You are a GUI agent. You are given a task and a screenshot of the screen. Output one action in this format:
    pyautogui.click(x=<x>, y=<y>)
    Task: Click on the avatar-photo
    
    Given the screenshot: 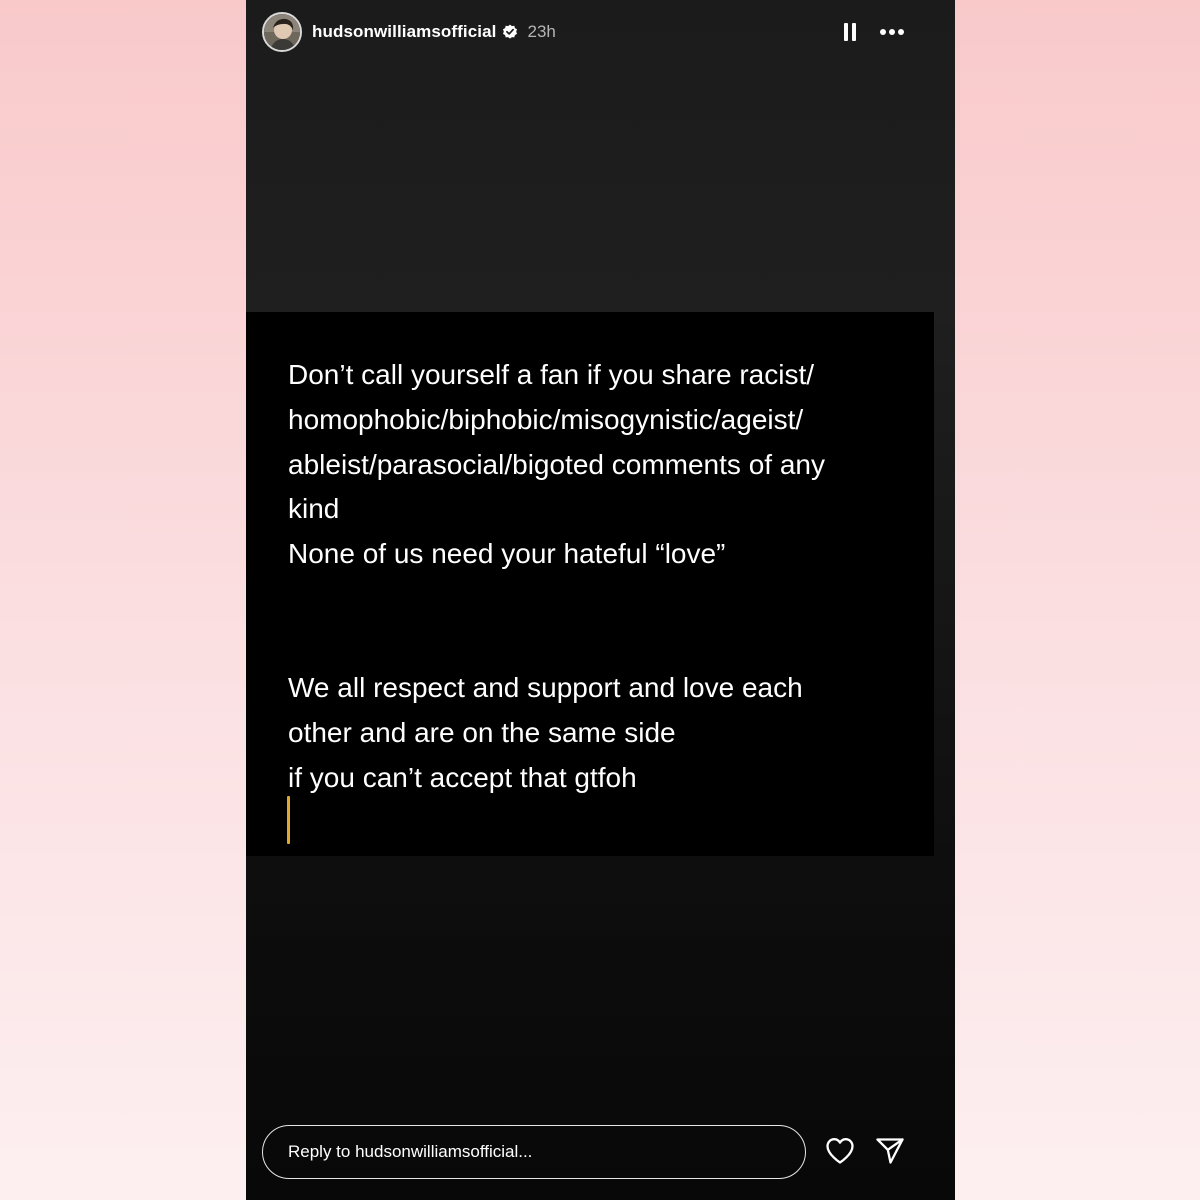 What is the action you would take?
    pyautogui.click(x=282, y=32)
    